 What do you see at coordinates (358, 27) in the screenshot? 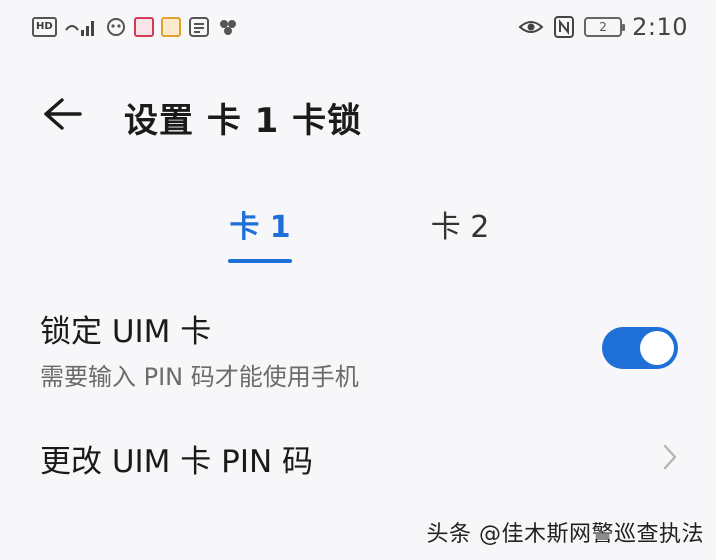
I see `status-bar: HD 2 2:10` at bounding box center [358, 27].